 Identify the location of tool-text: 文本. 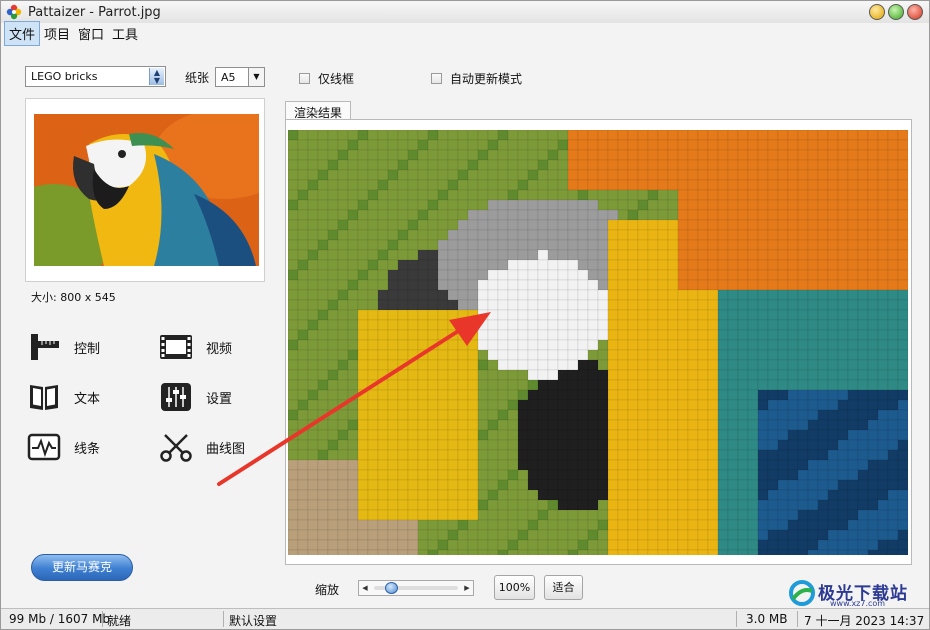
(63, 397).